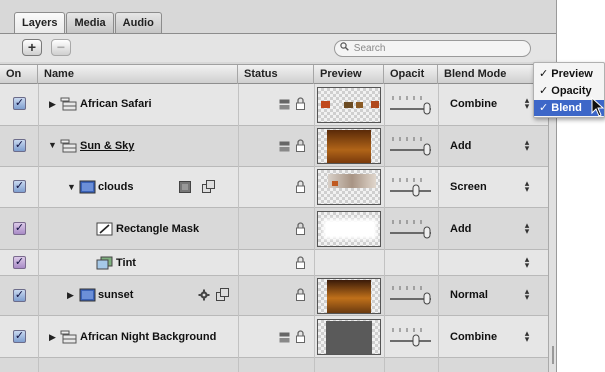  I want to click on search-icon, so click(346, 48).